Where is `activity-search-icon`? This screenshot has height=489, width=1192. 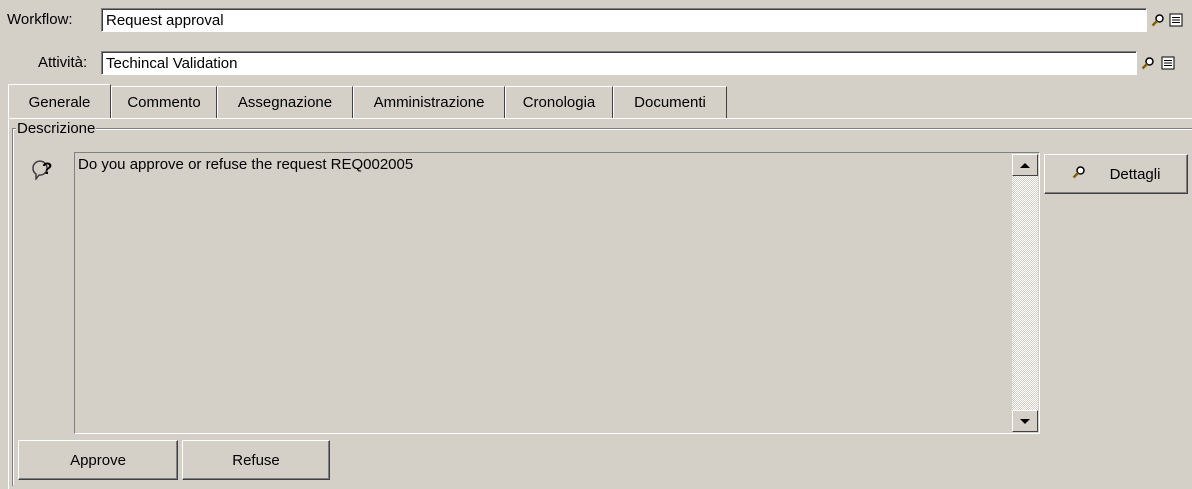 activity-search-icon is located at coordinates (1148, 63).